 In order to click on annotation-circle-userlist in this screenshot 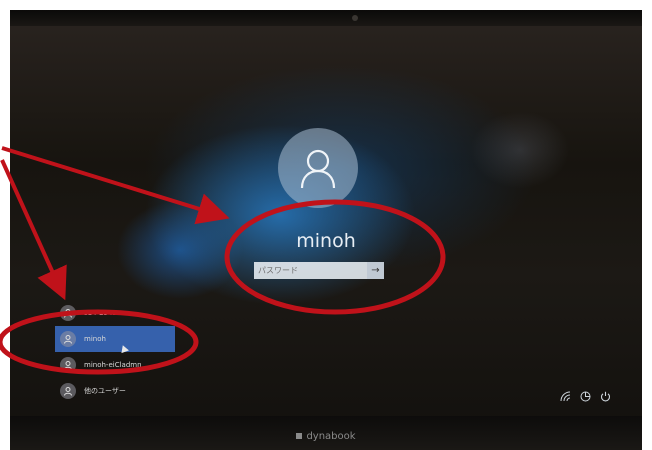, I will do `click(99, 342)`.